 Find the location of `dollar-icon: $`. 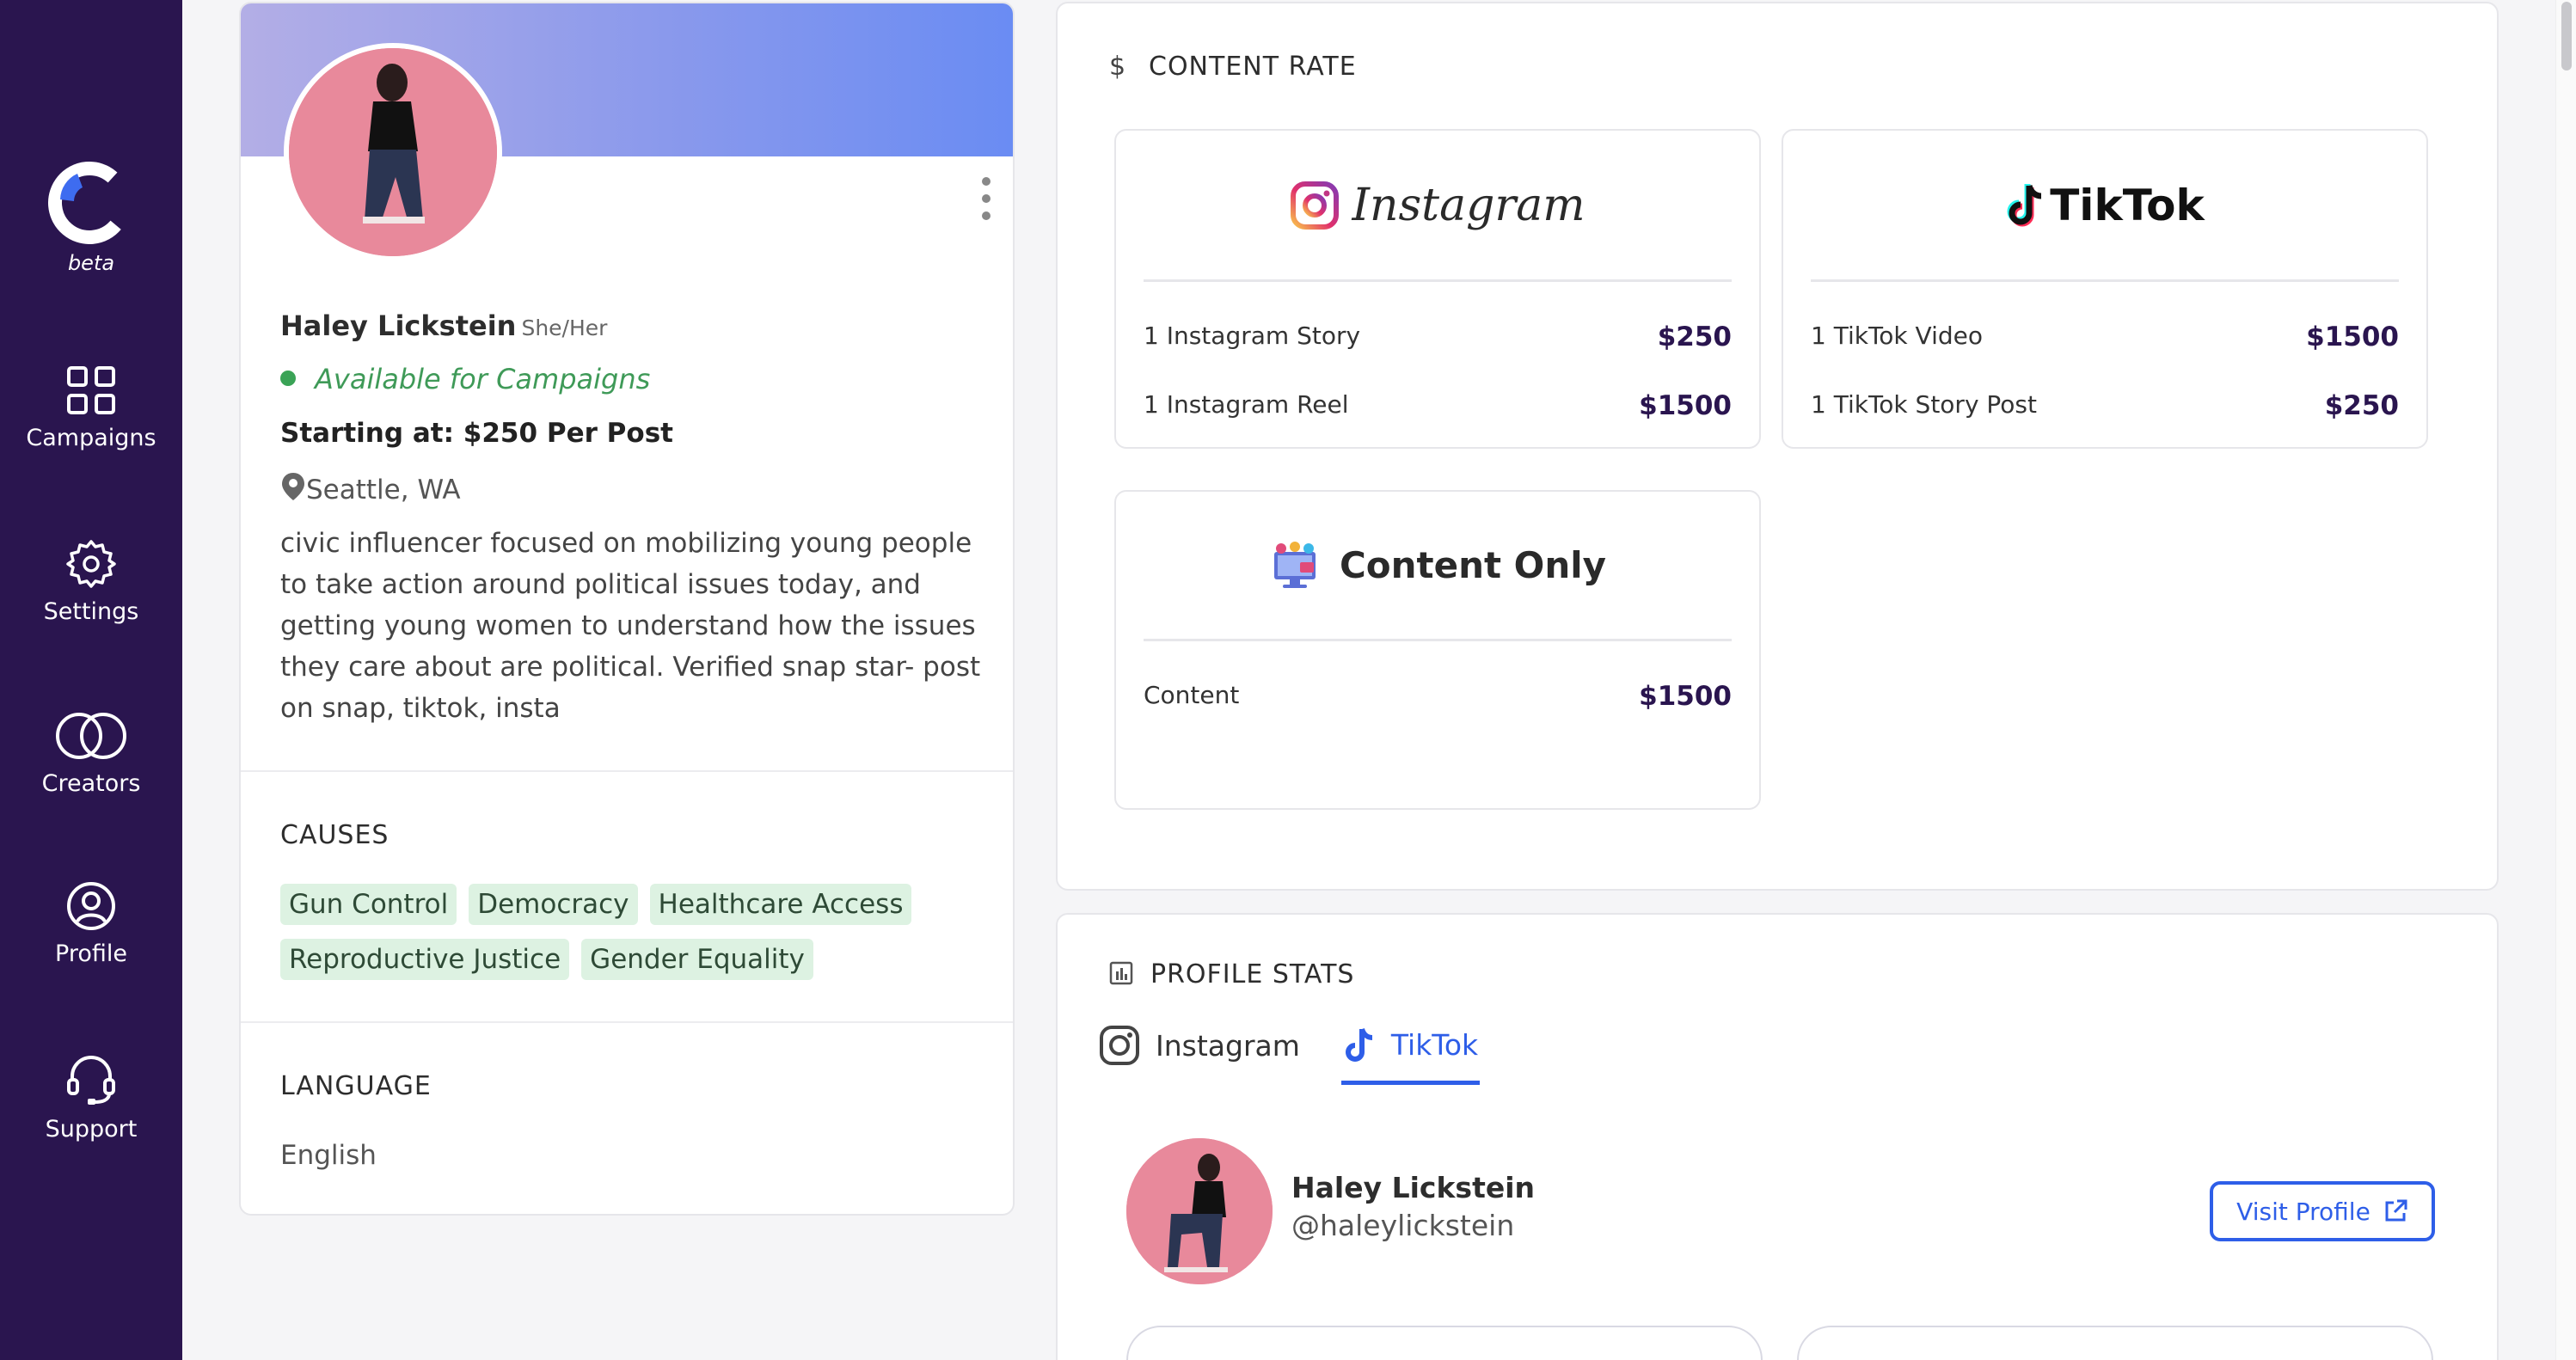

dollar-icon: $ is located at coordinates (1118, 67).